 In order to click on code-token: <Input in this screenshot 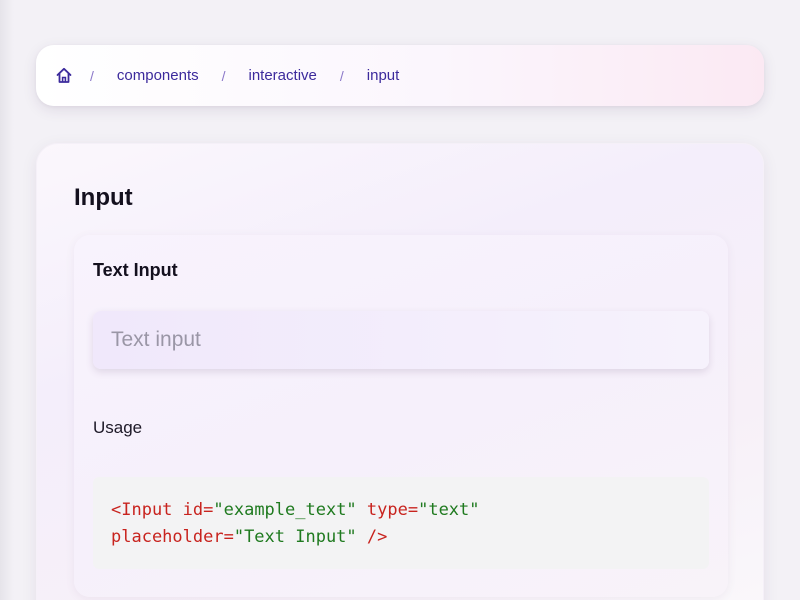, I will do `click(142, 510)`.